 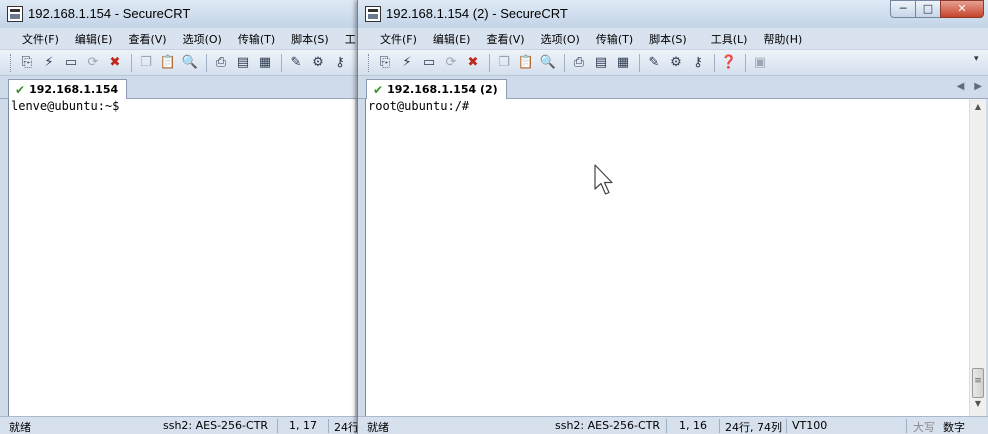 I want to click on minimize-icon: ─, so click(x=903, y=8).